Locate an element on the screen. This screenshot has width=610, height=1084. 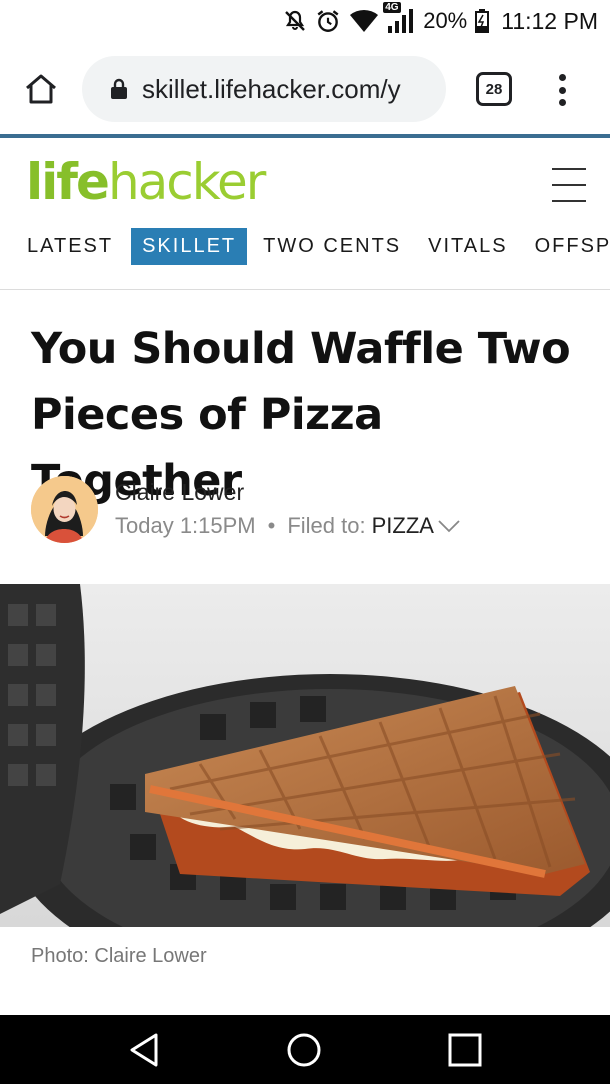
status-bar: 4G 20% 11:12 PM is located at coordinates (305, 21).